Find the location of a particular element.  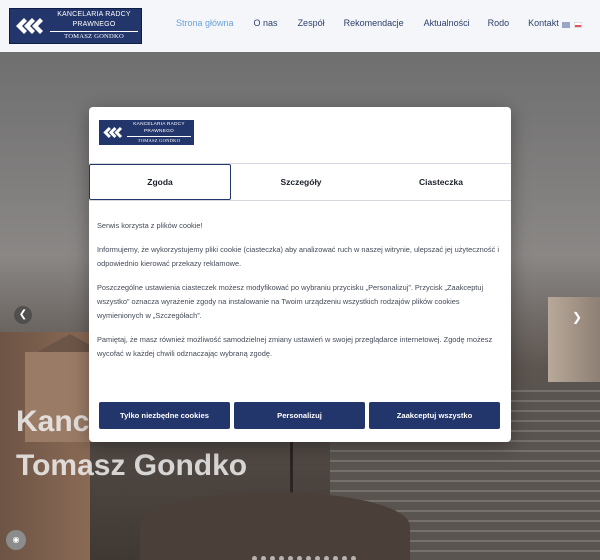

flag-pl-icon is located at coordinates (578, 25).